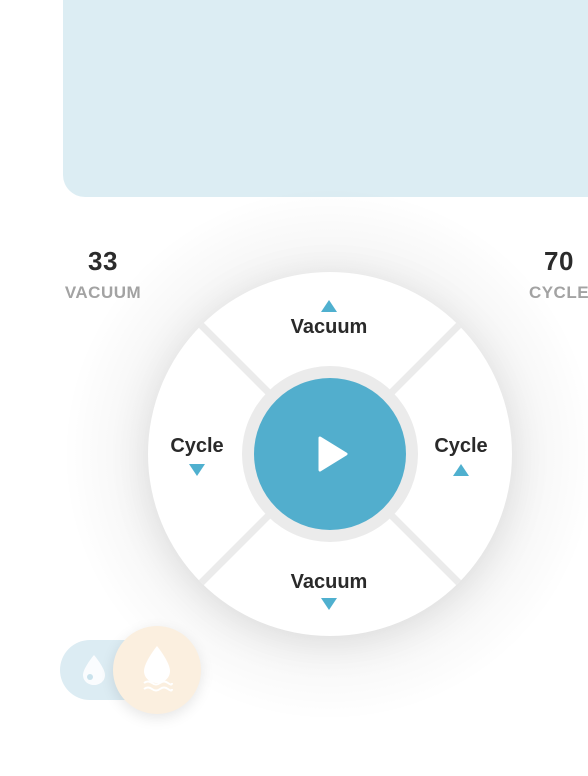 This screenshot has height=776, width=588. I want to click on vacuum-down-label: Vacuum, so click(329, 582).